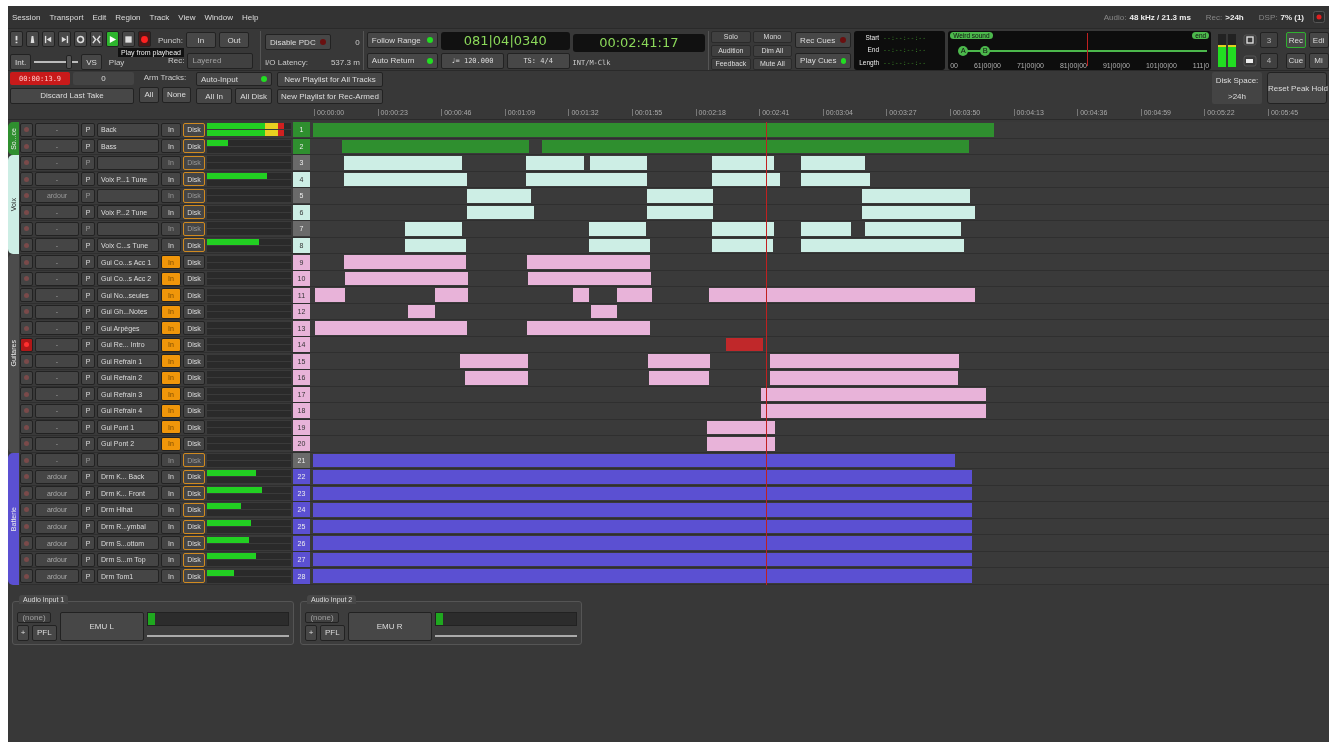  I want to click on new-playlist-button: New Playlist for All Tracks, so click(330, 79).